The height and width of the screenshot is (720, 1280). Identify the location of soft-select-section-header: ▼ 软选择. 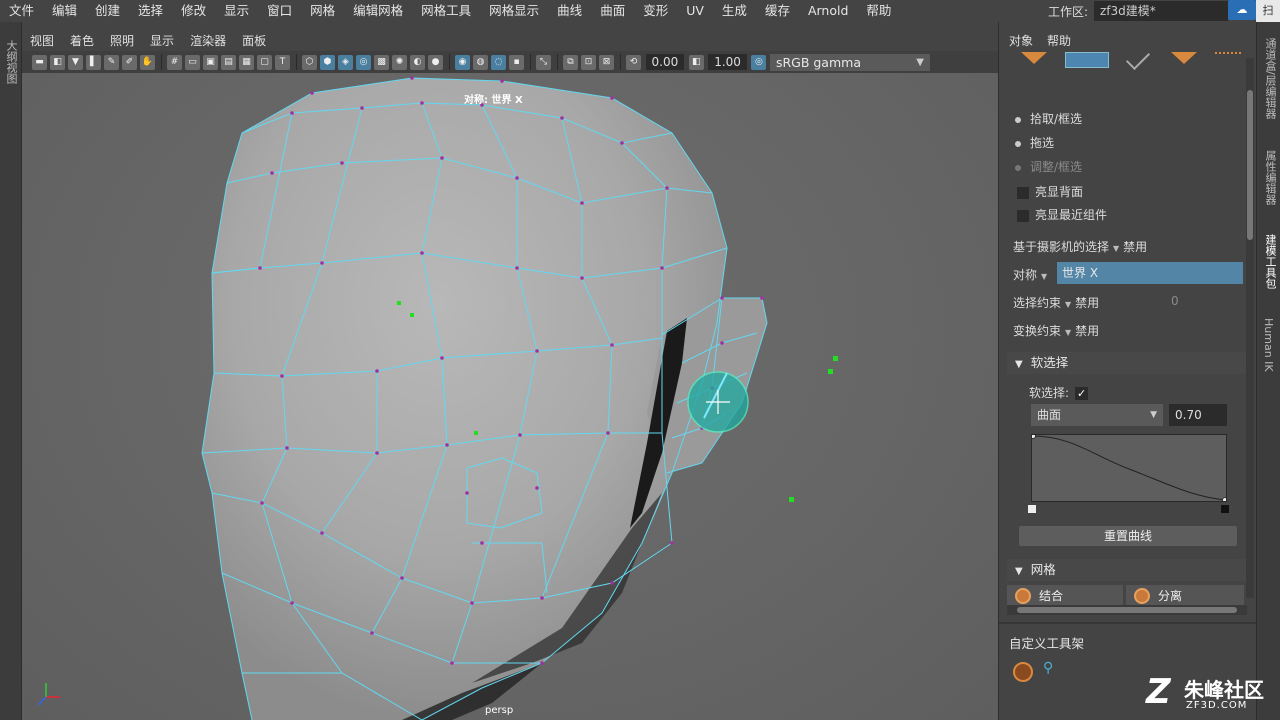
(1127, 363).